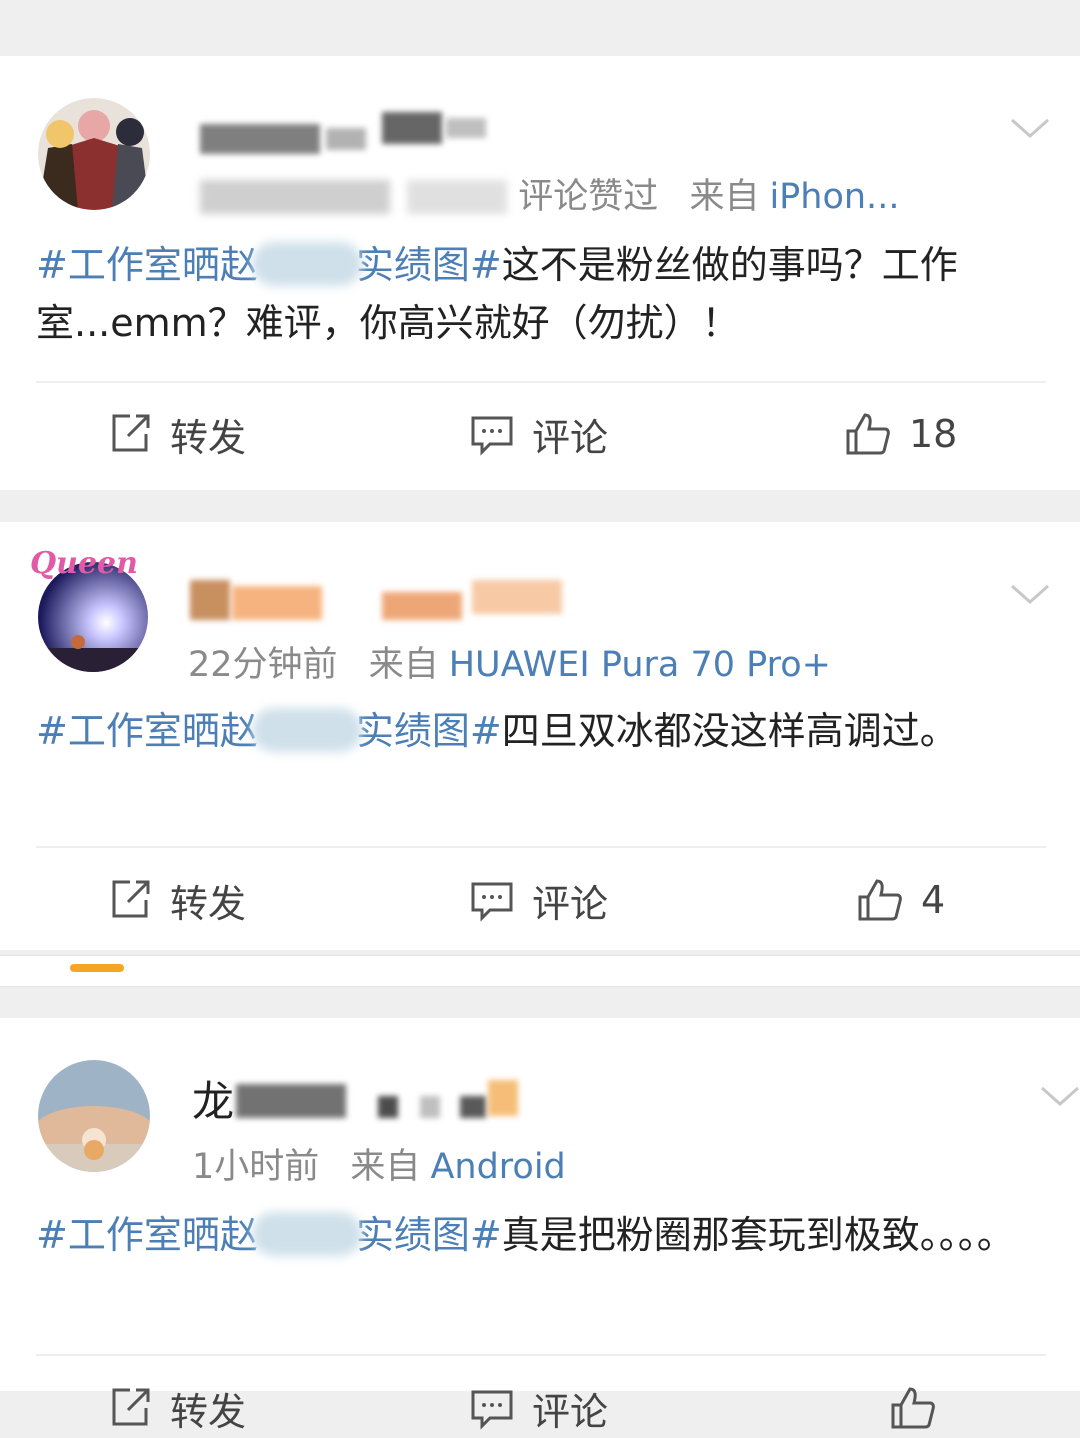 This screenshot has height=1438, width=1080. What do you see at coordinates (97, 968) in the screenshot?
I see `tab-indicator` at bounding box center [97, 968].